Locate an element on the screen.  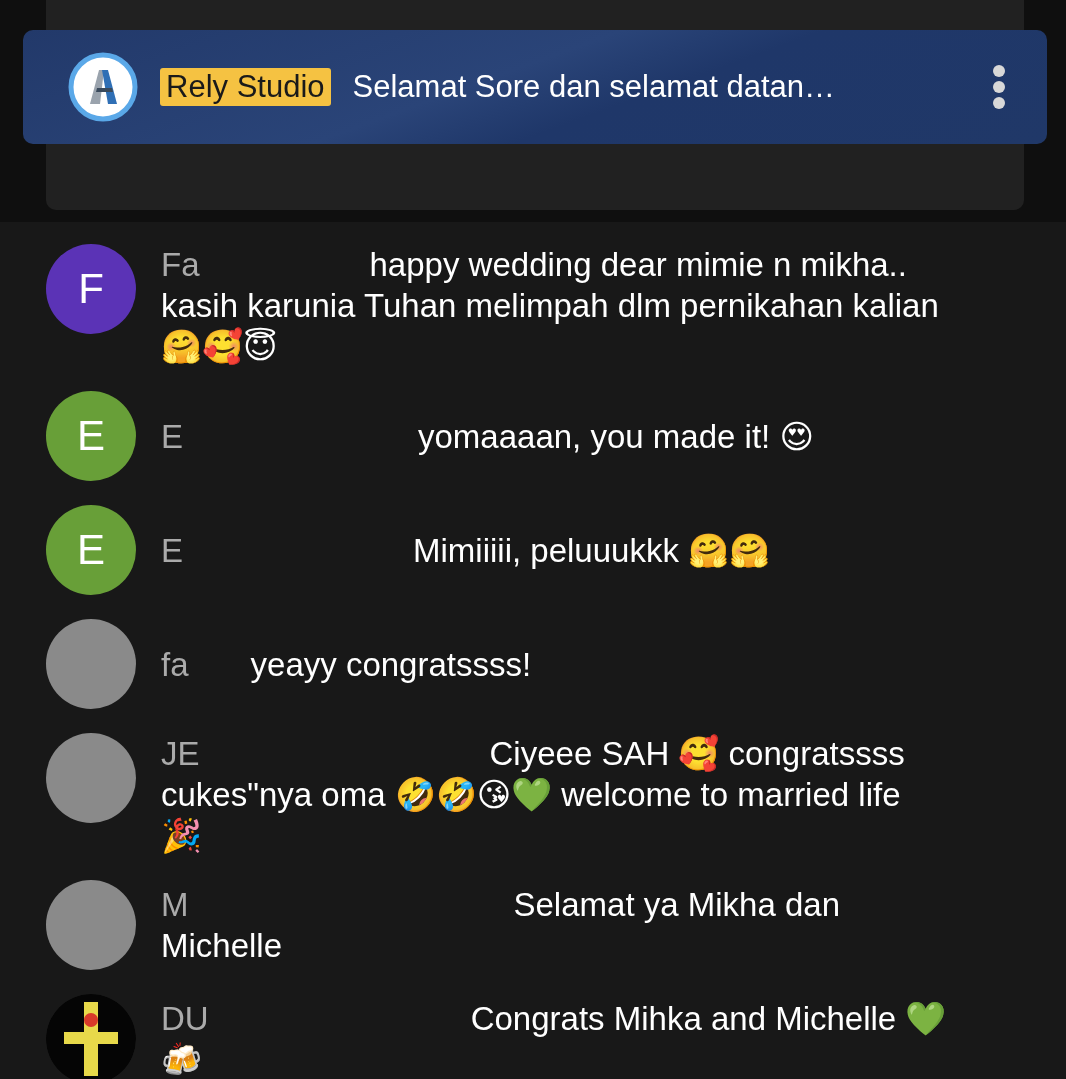
message-text: cukes"nya oma 🤣🤣😘💚 welcome to married life is located at coordinates (531, 794).